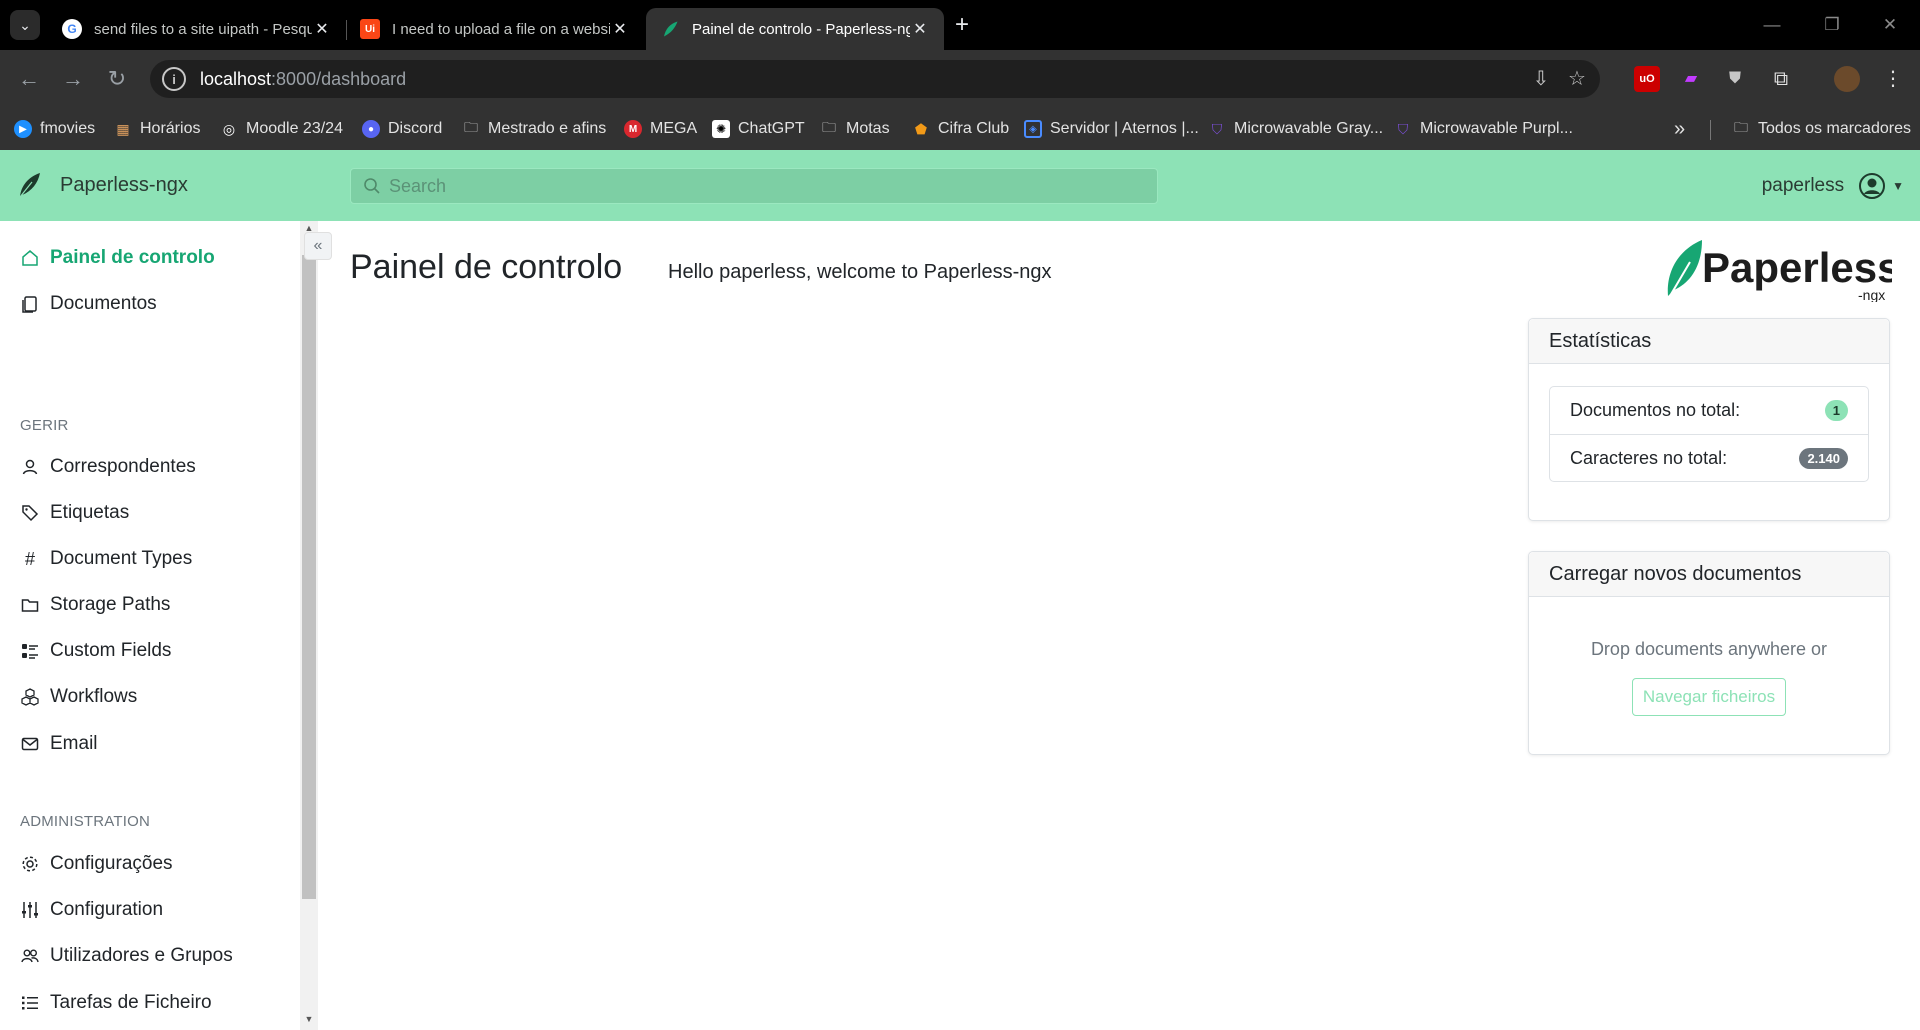  What do you see at coordinates (1709, 697) in the screenshot?
I see `browse-files-button: Navegar ficheiros` at bounding box center [1709, 697].